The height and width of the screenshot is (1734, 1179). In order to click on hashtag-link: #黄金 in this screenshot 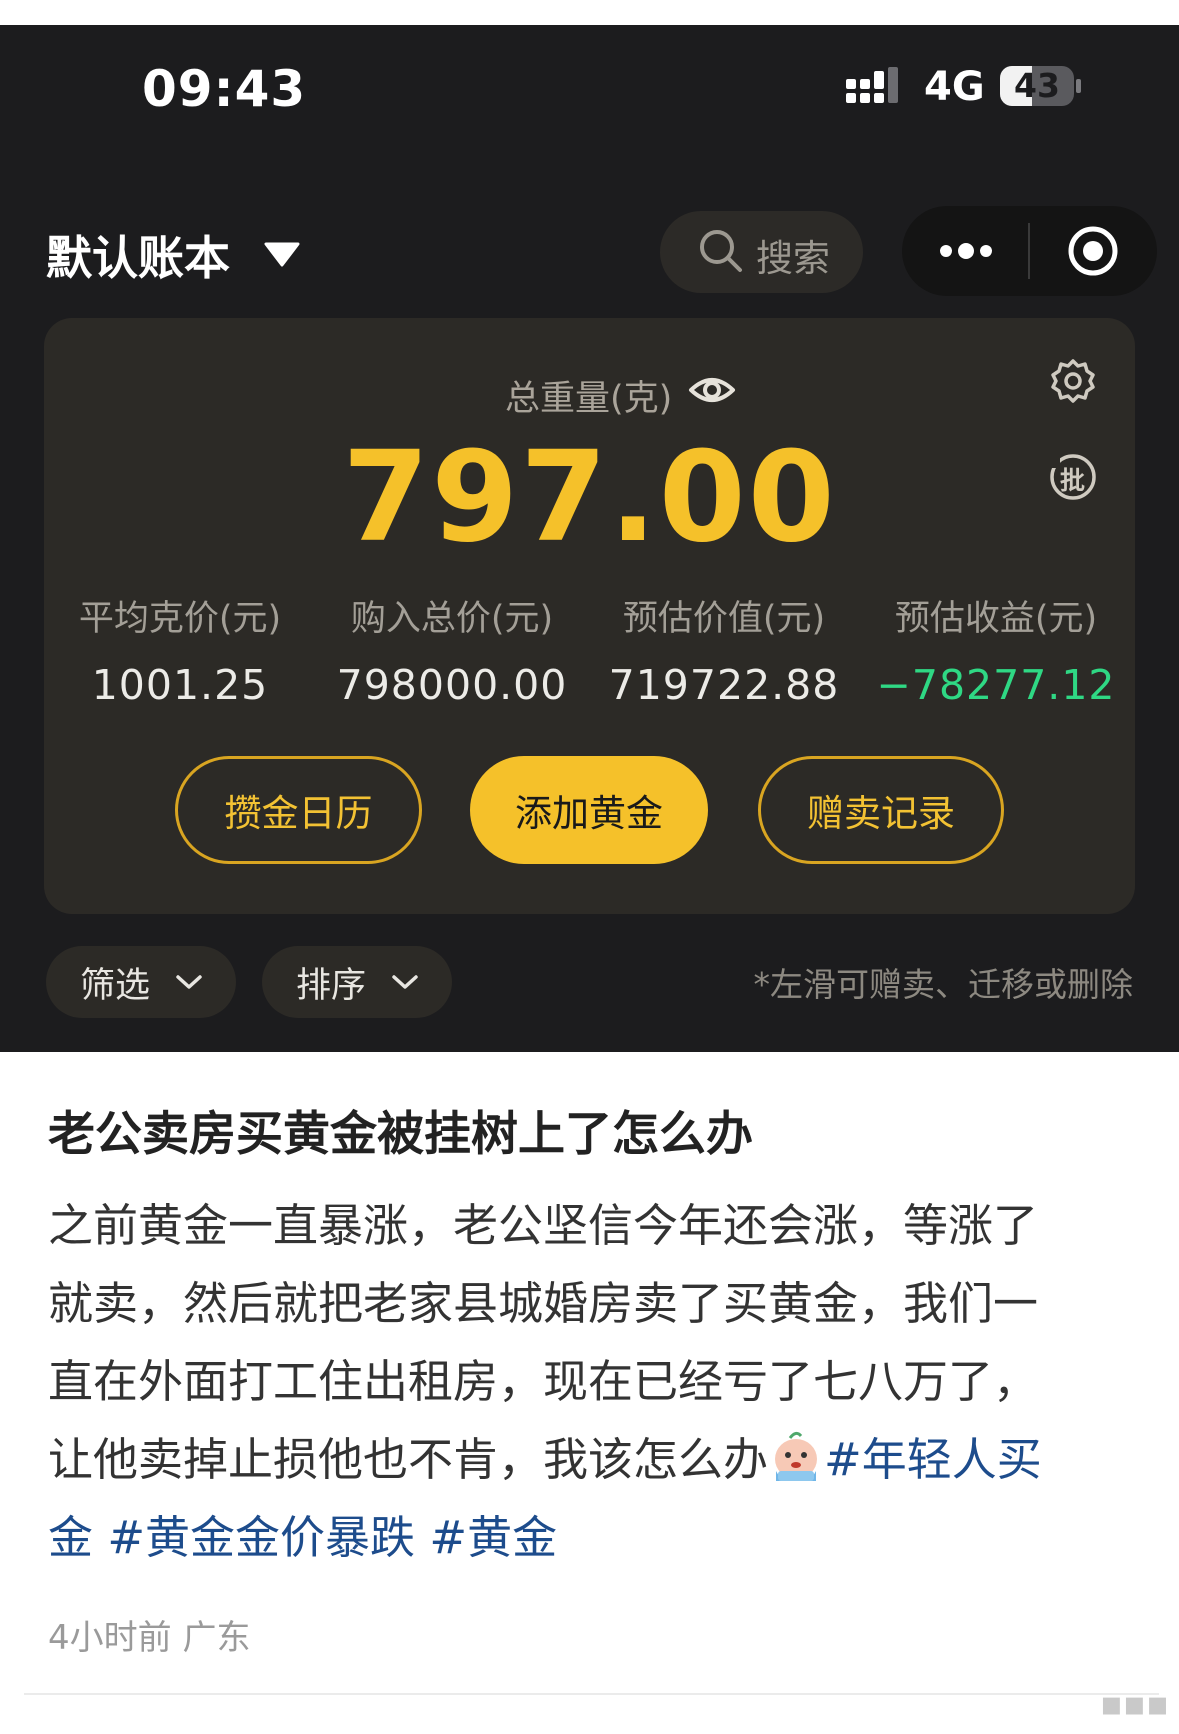, I will do `click(493, 1537)`.